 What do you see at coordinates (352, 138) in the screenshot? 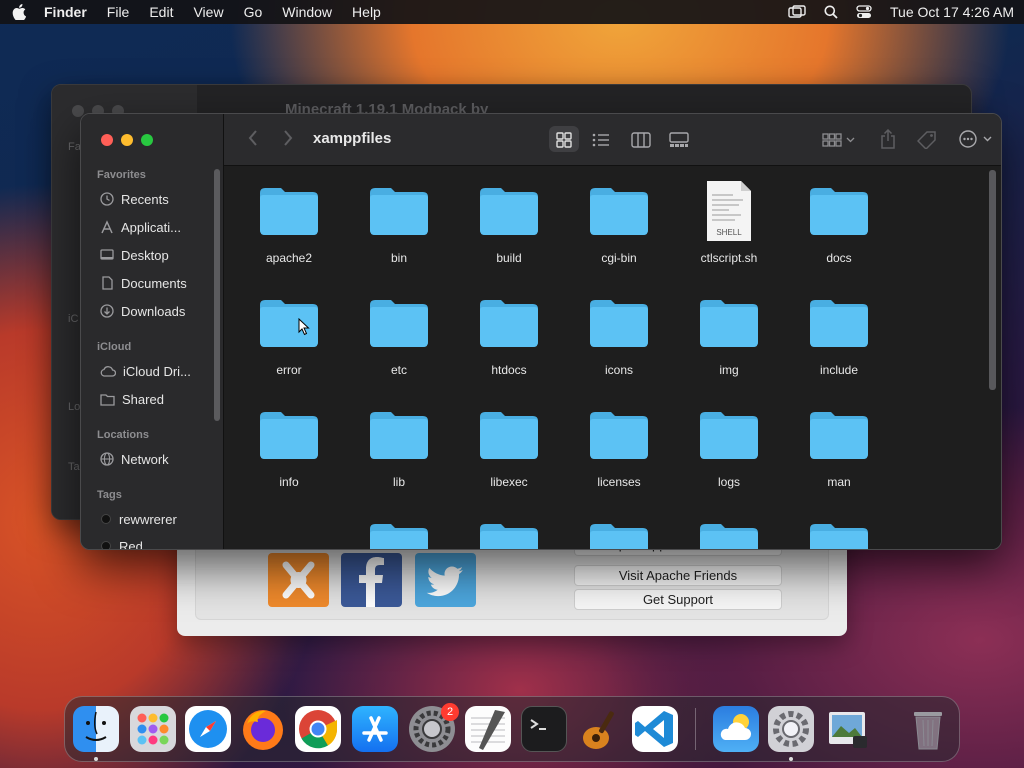
I see `window-title: xamppfiles` at bounding box center [352, 138].